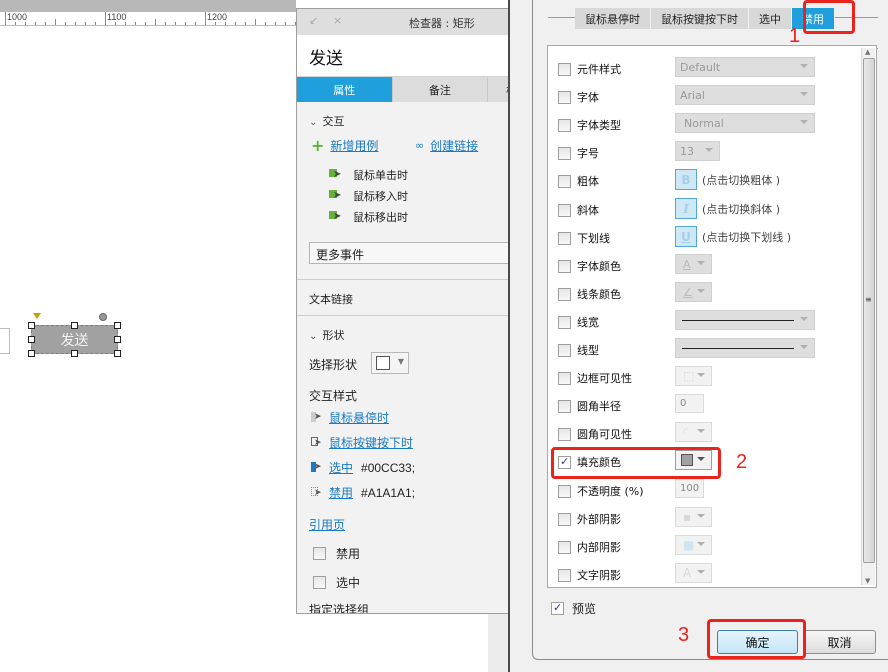  I want to click on style-hover: ➤ 鼠标悬停时, so click(350, 417).